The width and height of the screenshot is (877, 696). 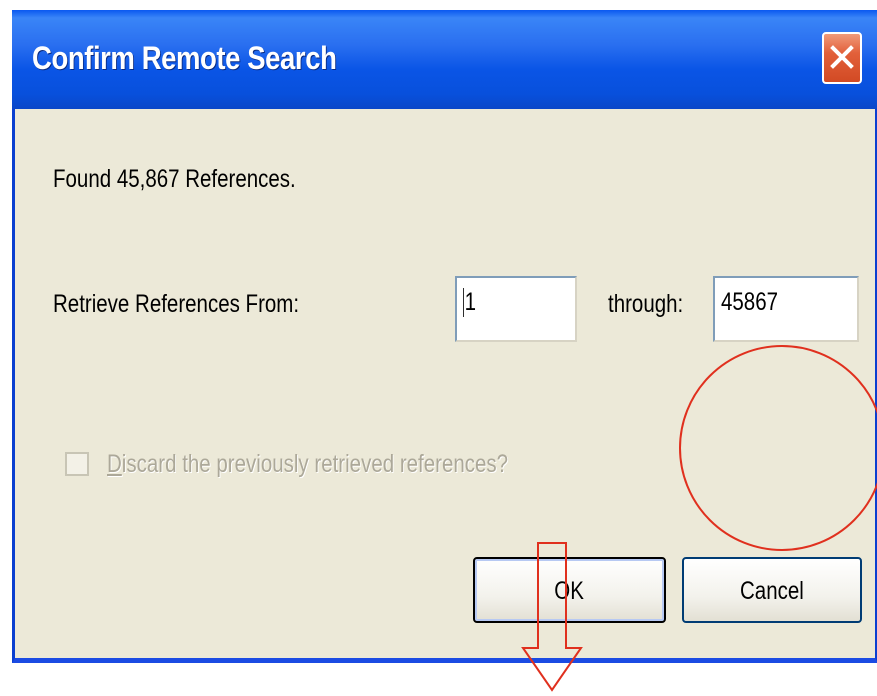 What do you see at coordinates (77, 464) in the screenshot?
I see `discard-checkbox` at bounding box center [77, 464].